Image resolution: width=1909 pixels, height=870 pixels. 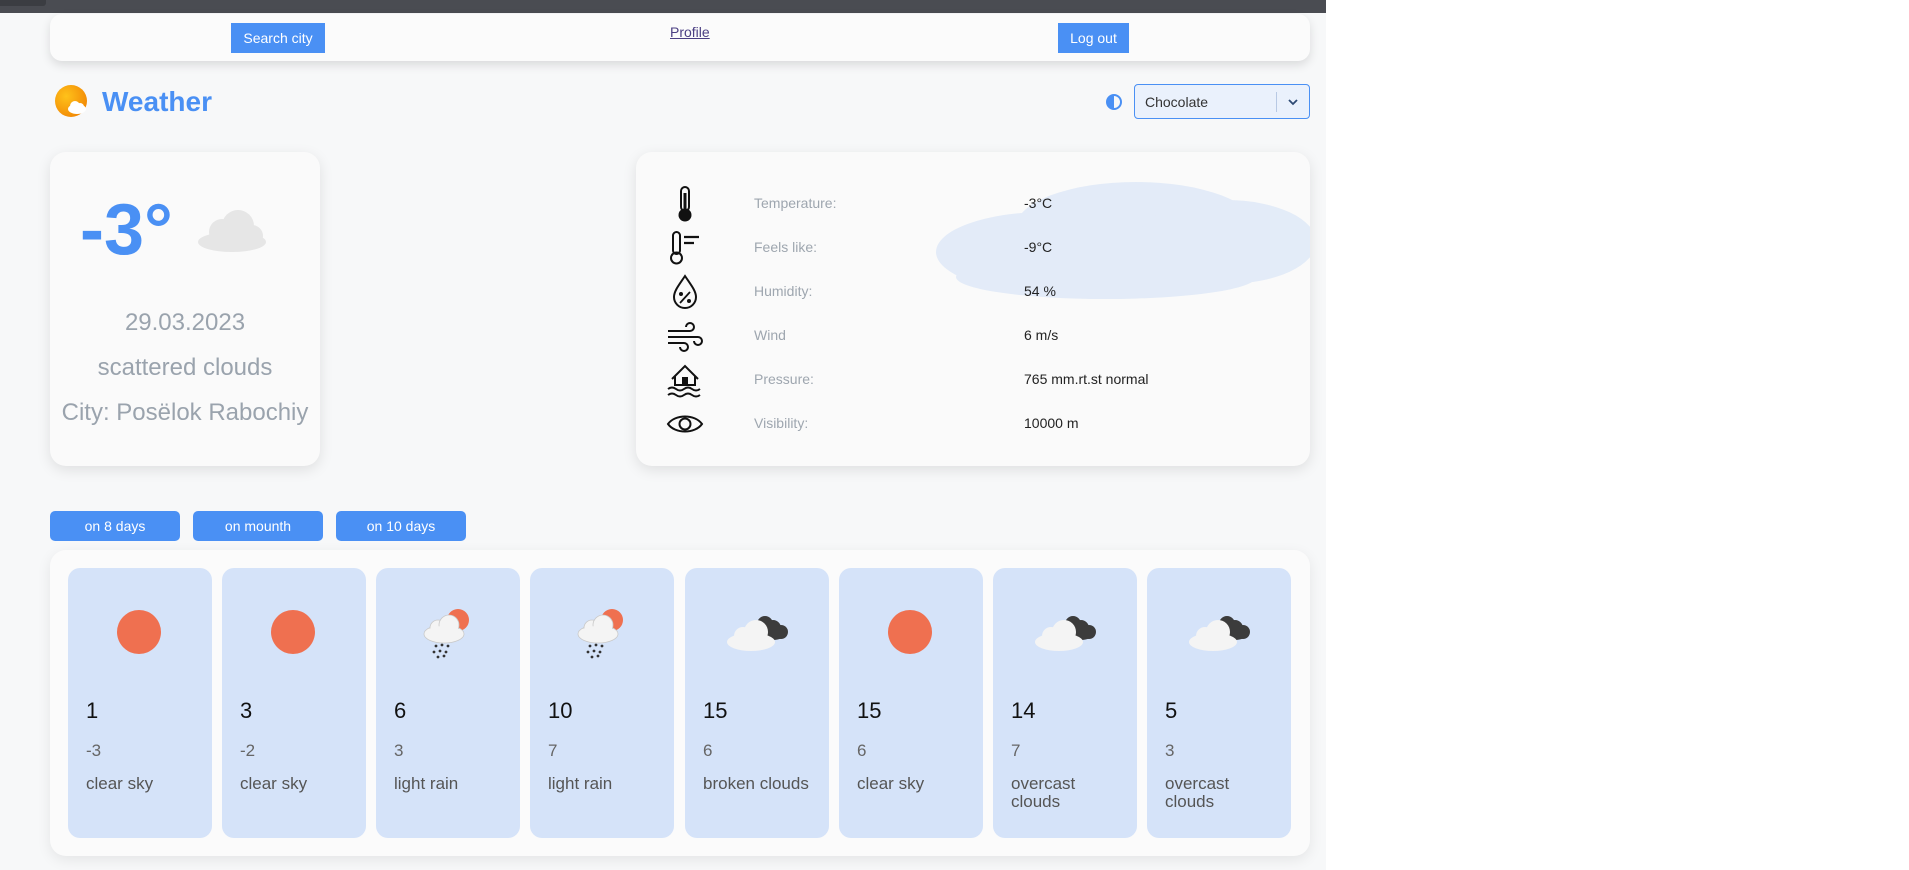 What do you see at coordinates (1038, 247) in the screenshot?
I see `detail-value: -9°C` at bounding box center [1038, 247].